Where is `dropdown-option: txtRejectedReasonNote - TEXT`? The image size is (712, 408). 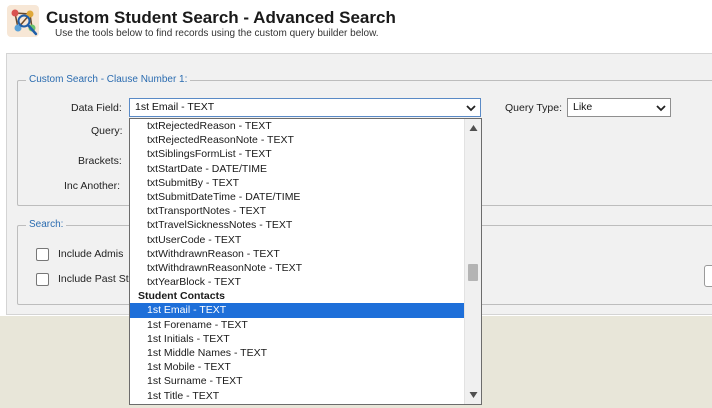
dropdown-option: txtRejectedReasonNote - TEXT is located at coordinates (297, 140).